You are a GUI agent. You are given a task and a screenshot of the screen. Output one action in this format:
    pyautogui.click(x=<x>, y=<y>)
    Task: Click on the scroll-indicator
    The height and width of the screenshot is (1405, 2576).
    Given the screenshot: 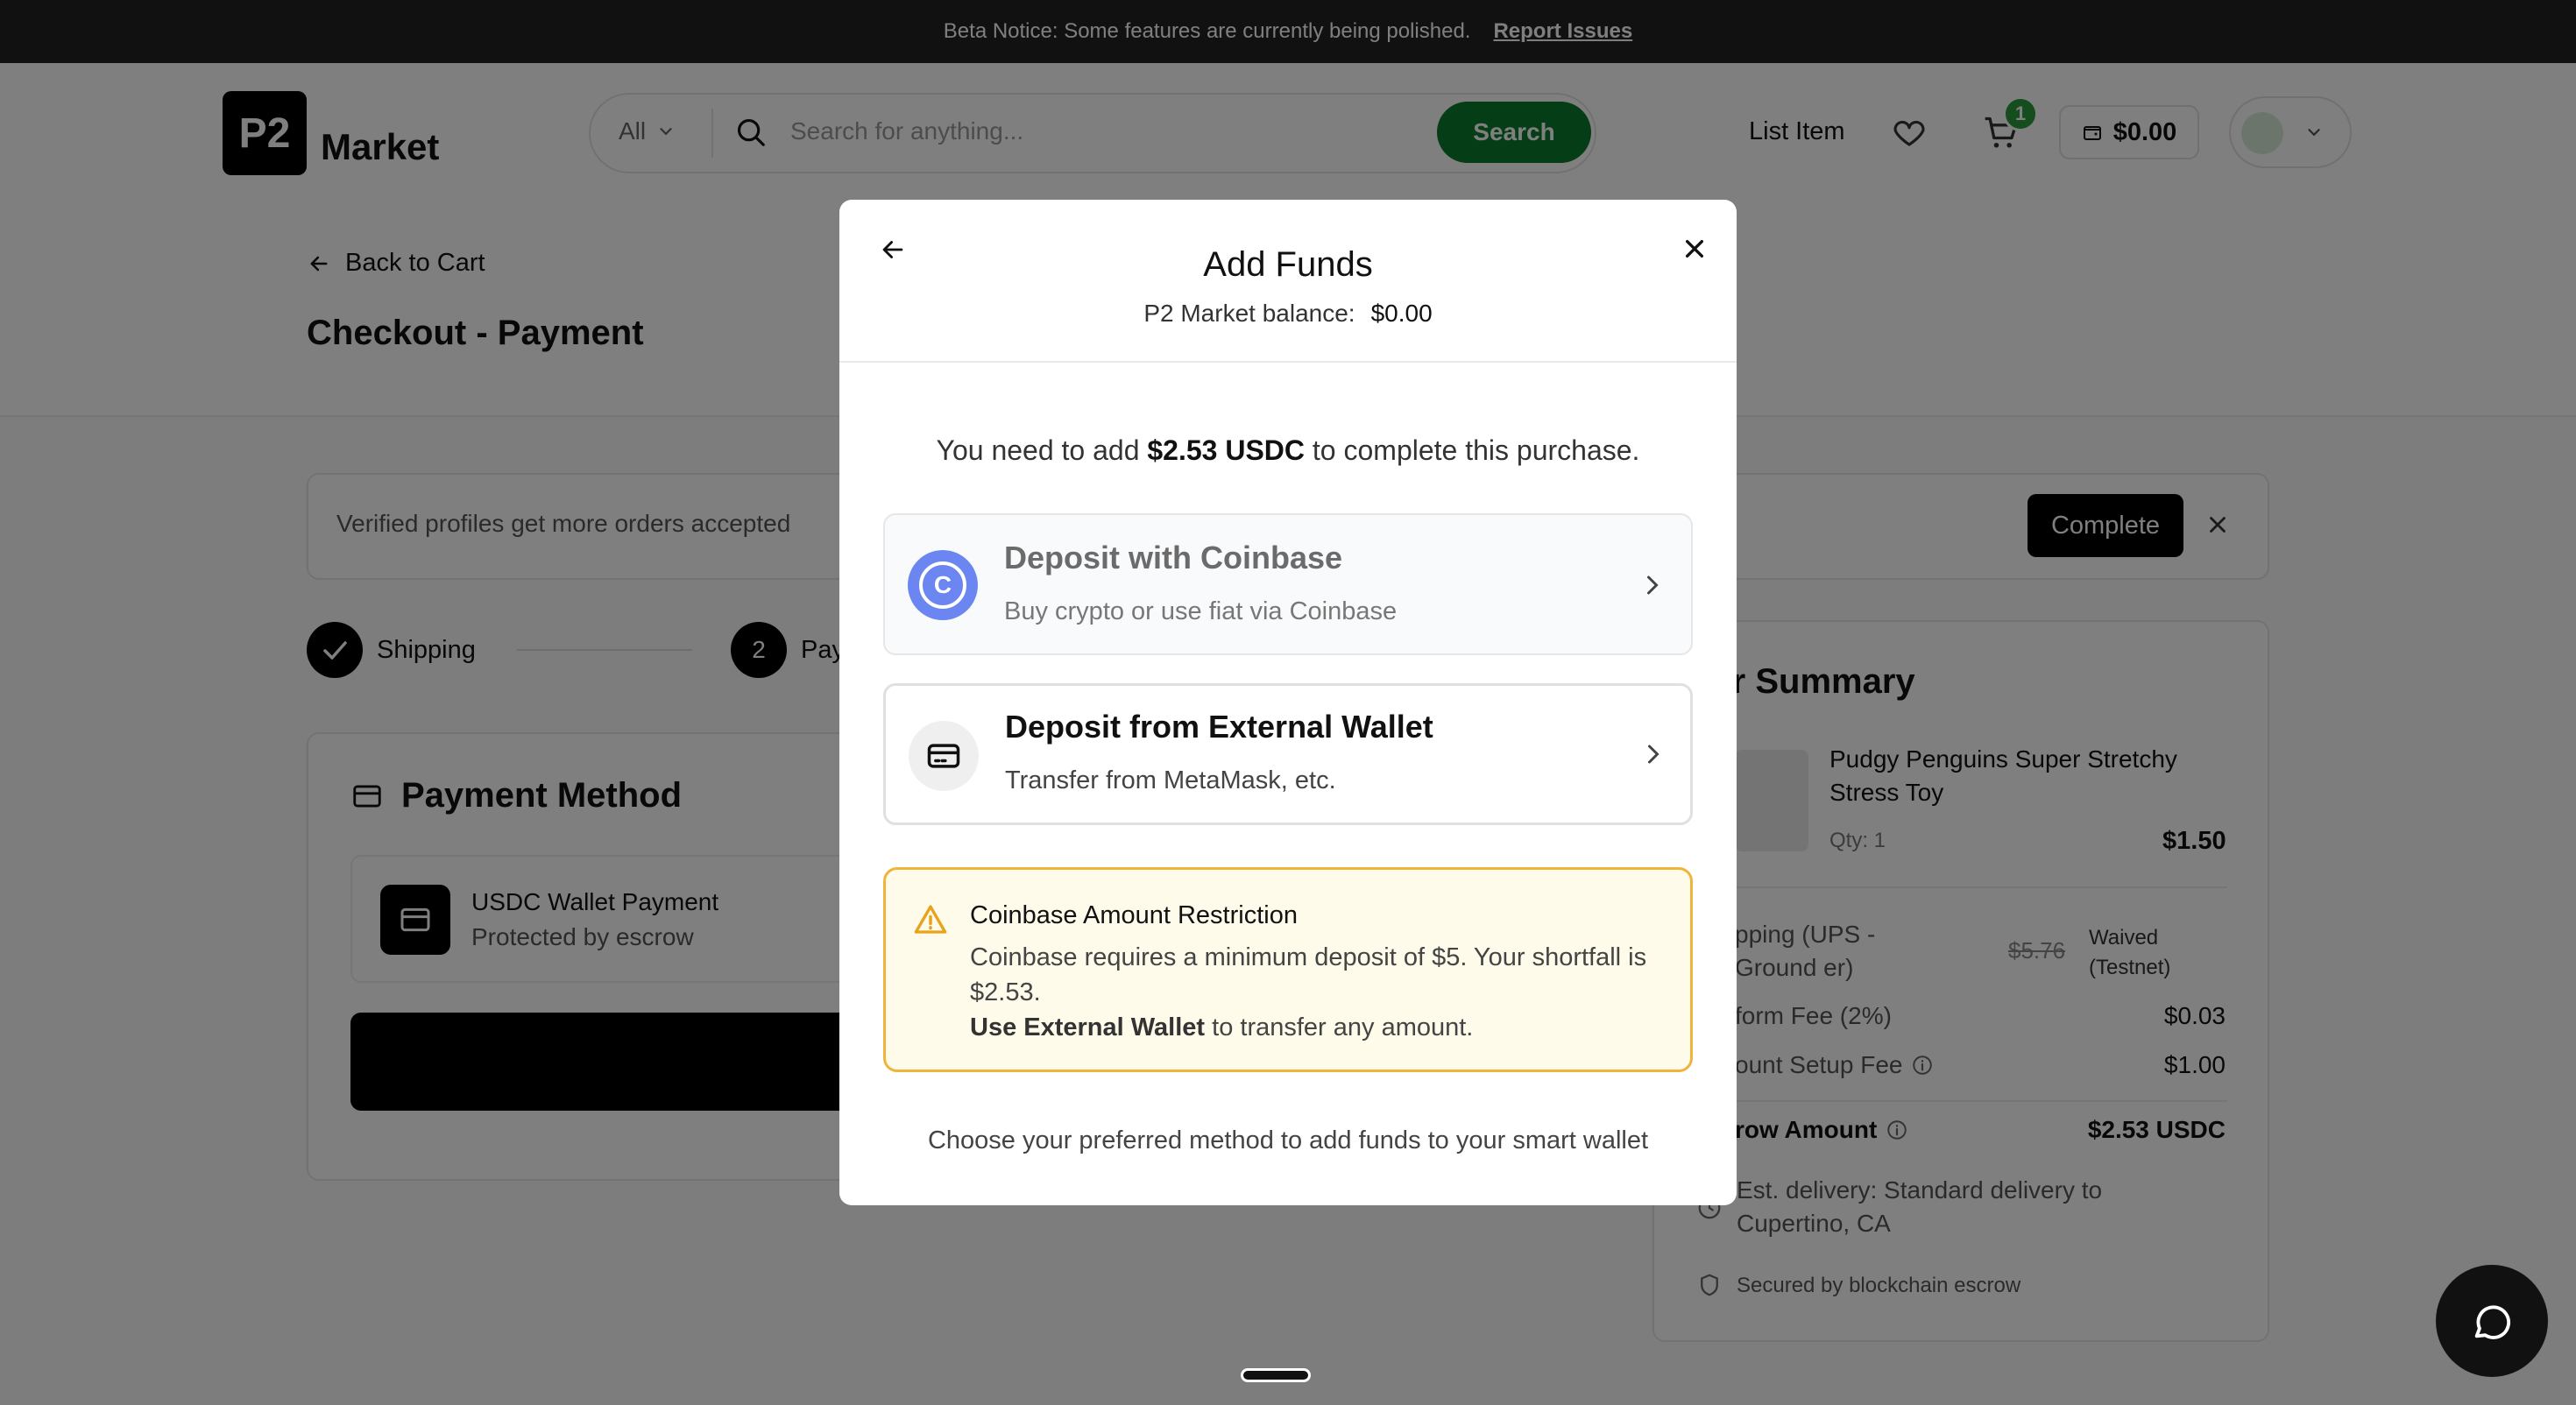 What is the action you would take?
    pyautogui.click(x=1276, y=1375)
    